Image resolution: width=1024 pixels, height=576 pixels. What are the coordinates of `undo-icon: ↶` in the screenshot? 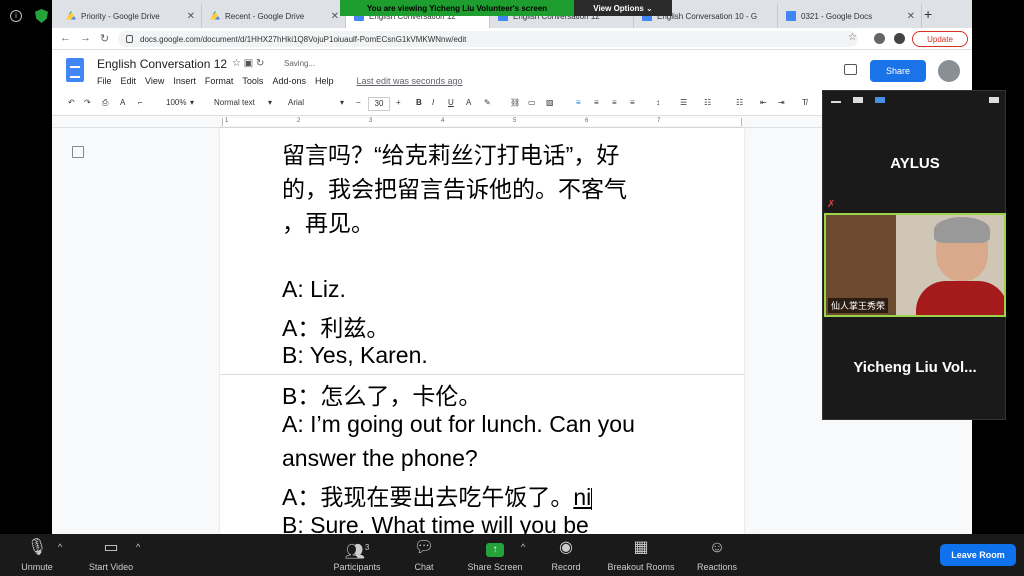 It's located at (71, 102).